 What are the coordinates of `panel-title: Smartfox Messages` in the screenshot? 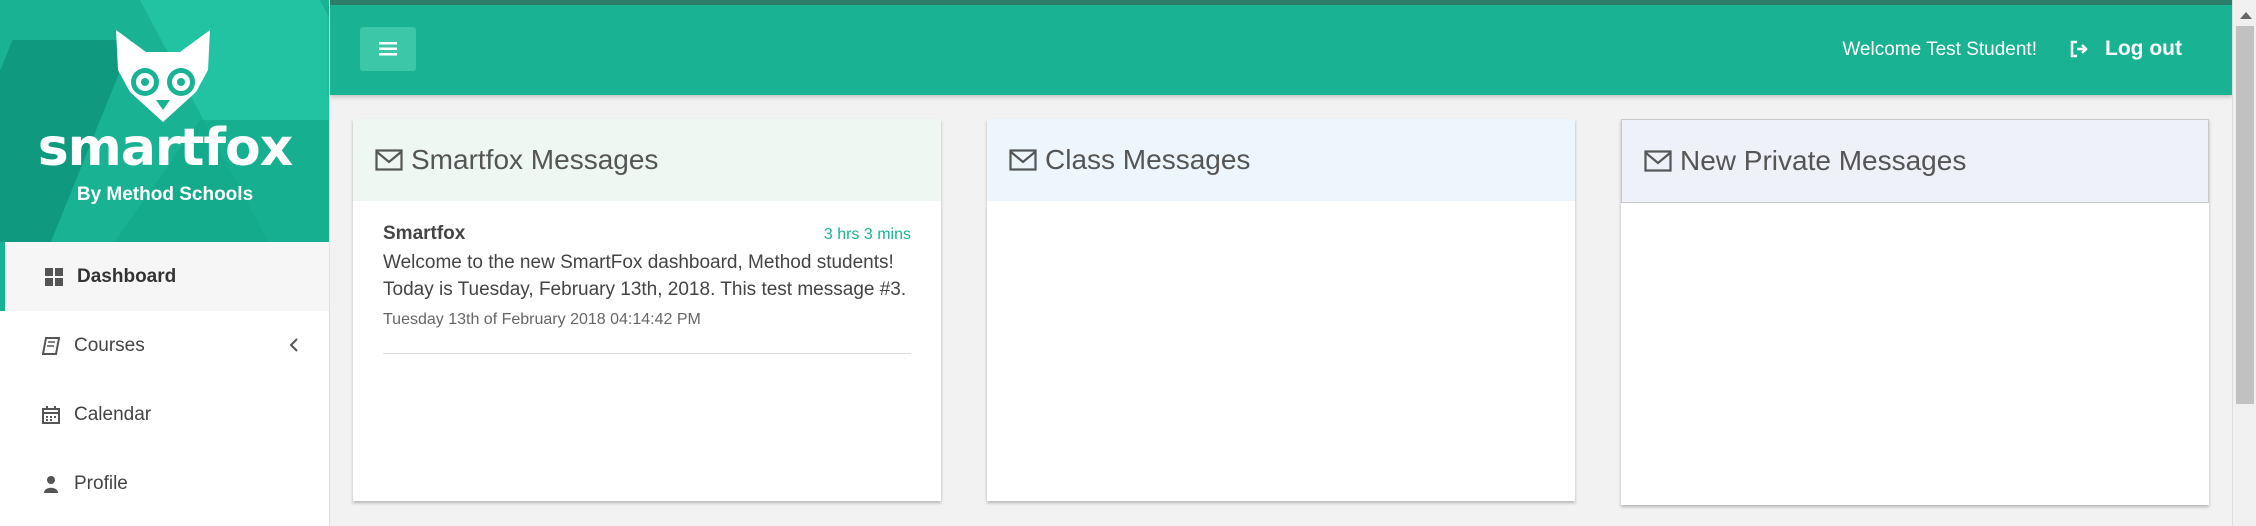 It's located at (535, 159).